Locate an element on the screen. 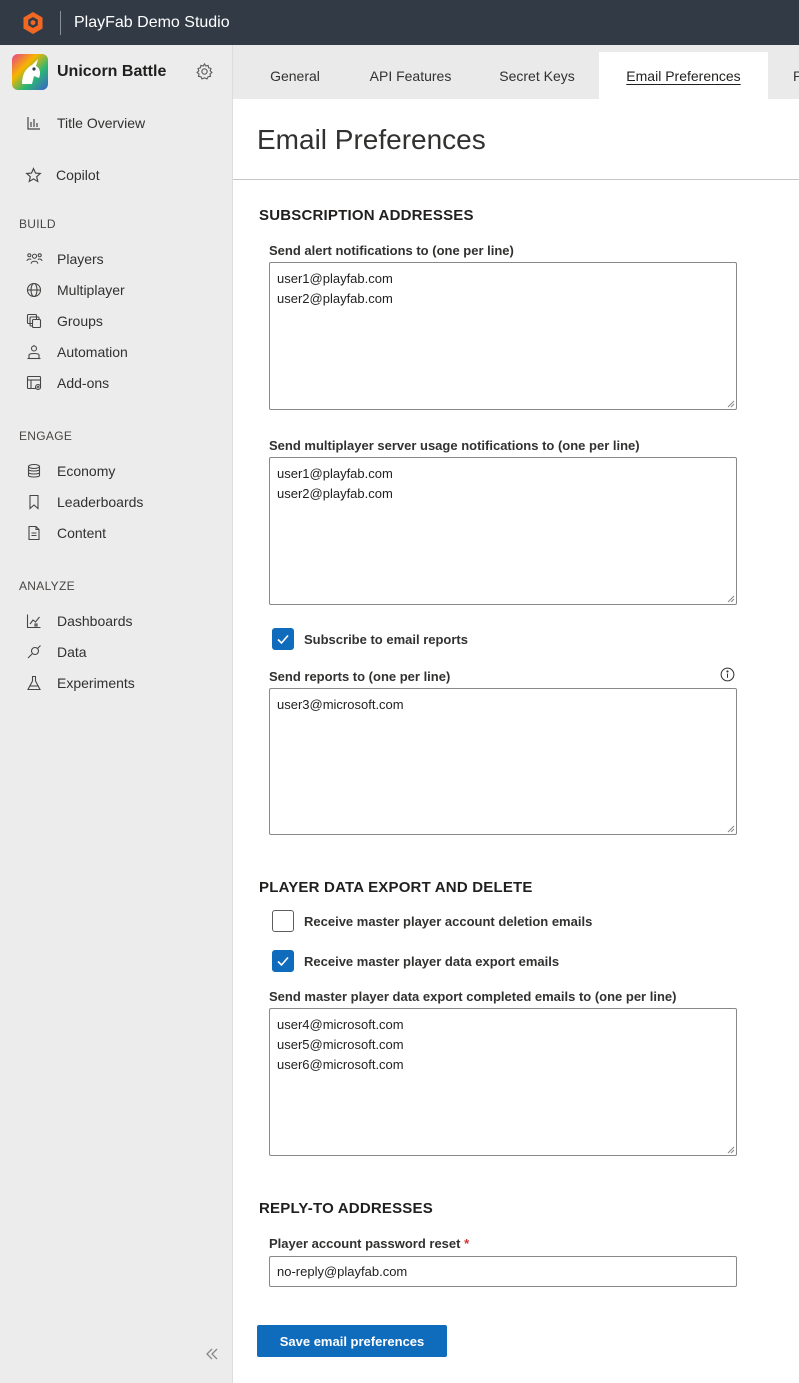  title-header: Unicorn Battle is located at coordinates (116, 72).